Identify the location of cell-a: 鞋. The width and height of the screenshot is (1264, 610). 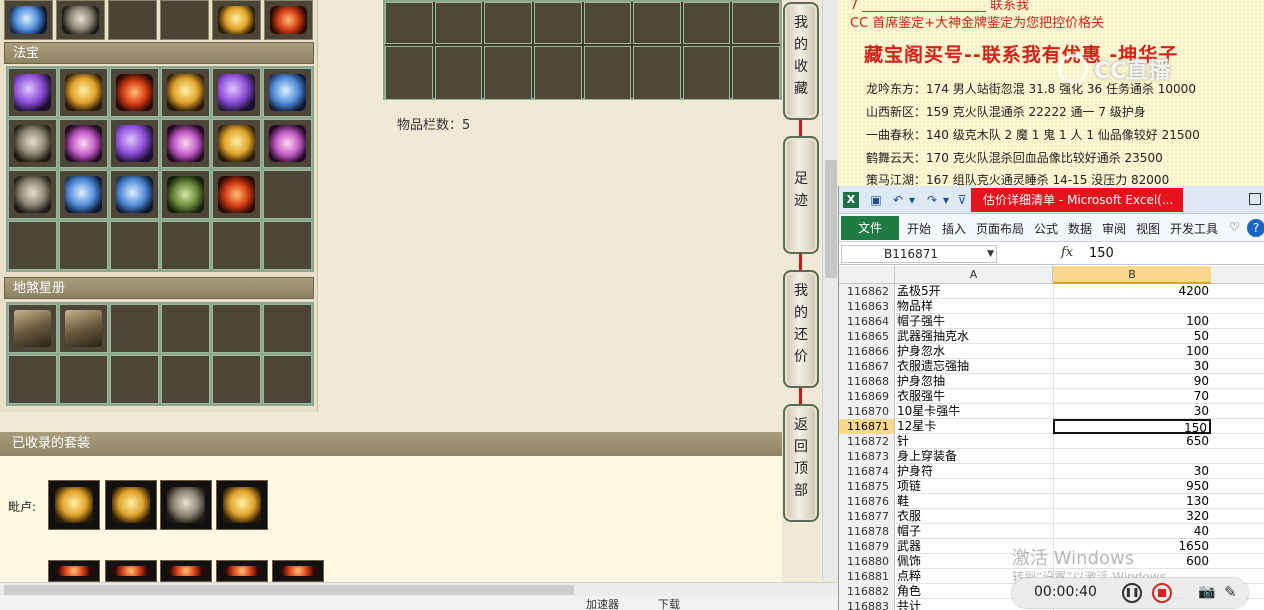
(974, 501).